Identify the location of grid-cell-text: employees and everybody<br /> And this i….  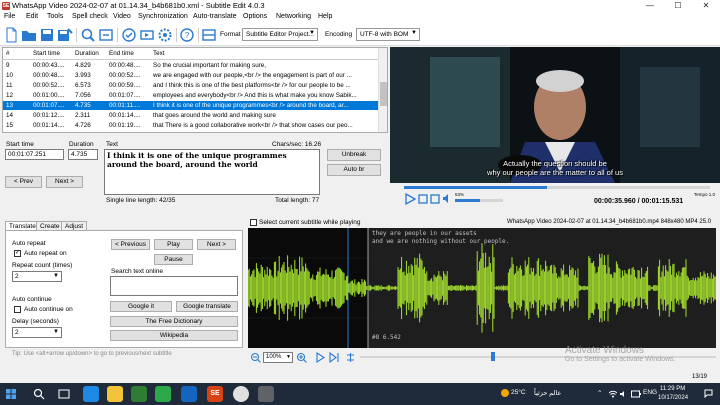
(255, 95).